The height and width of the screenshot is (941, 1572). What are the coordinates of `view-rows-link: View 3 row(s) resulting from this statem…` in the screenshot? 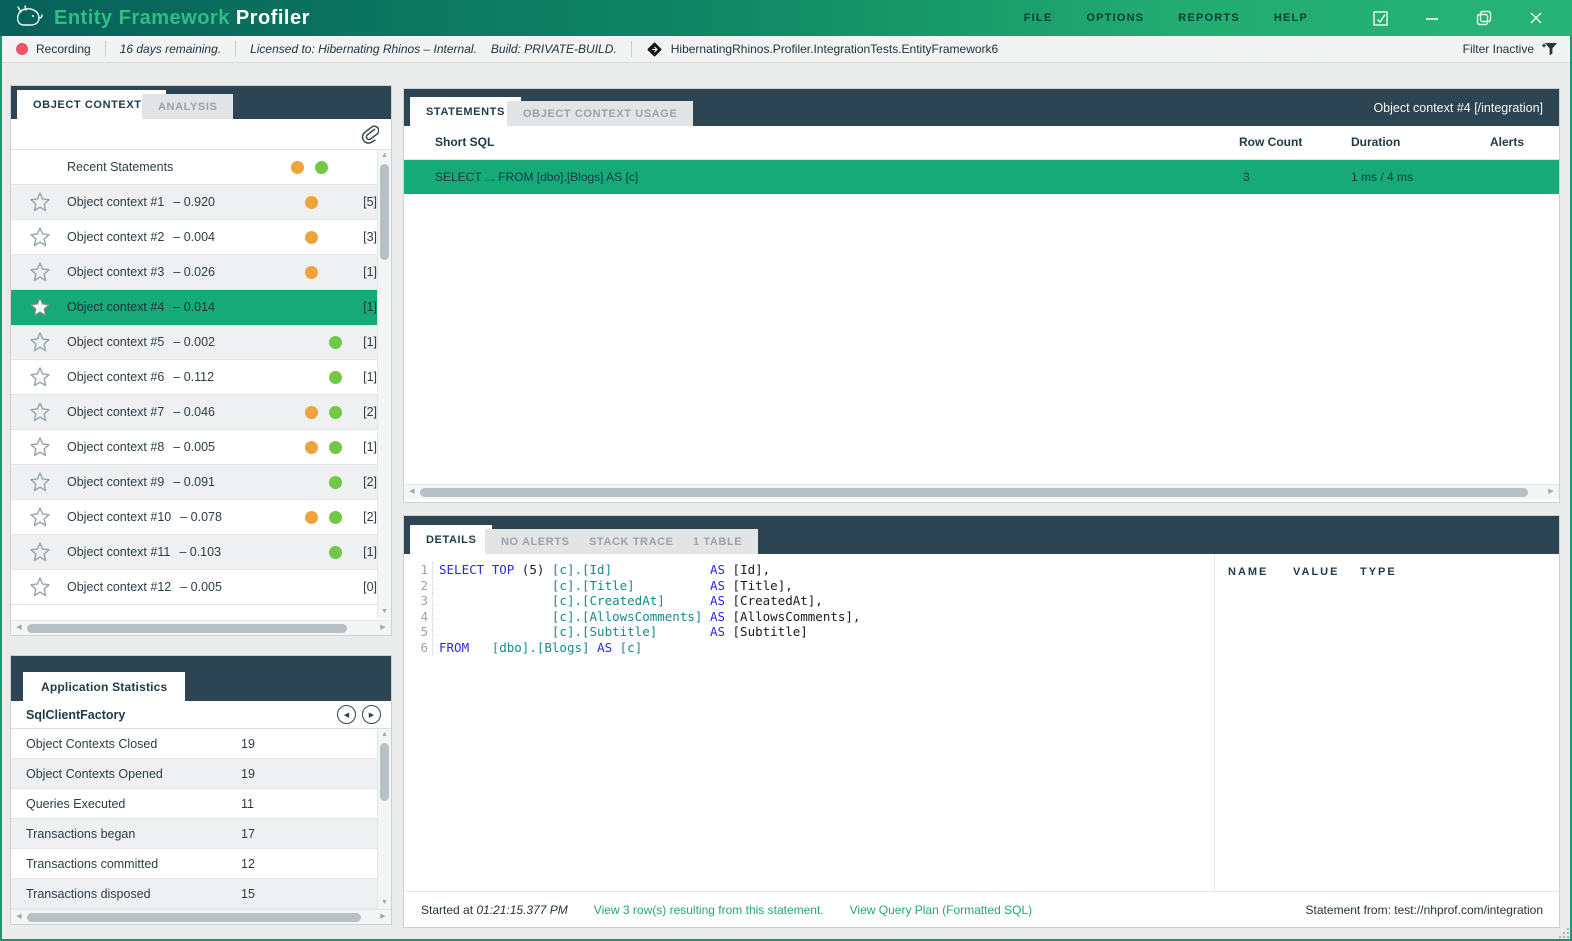 It's located at (709, 910).